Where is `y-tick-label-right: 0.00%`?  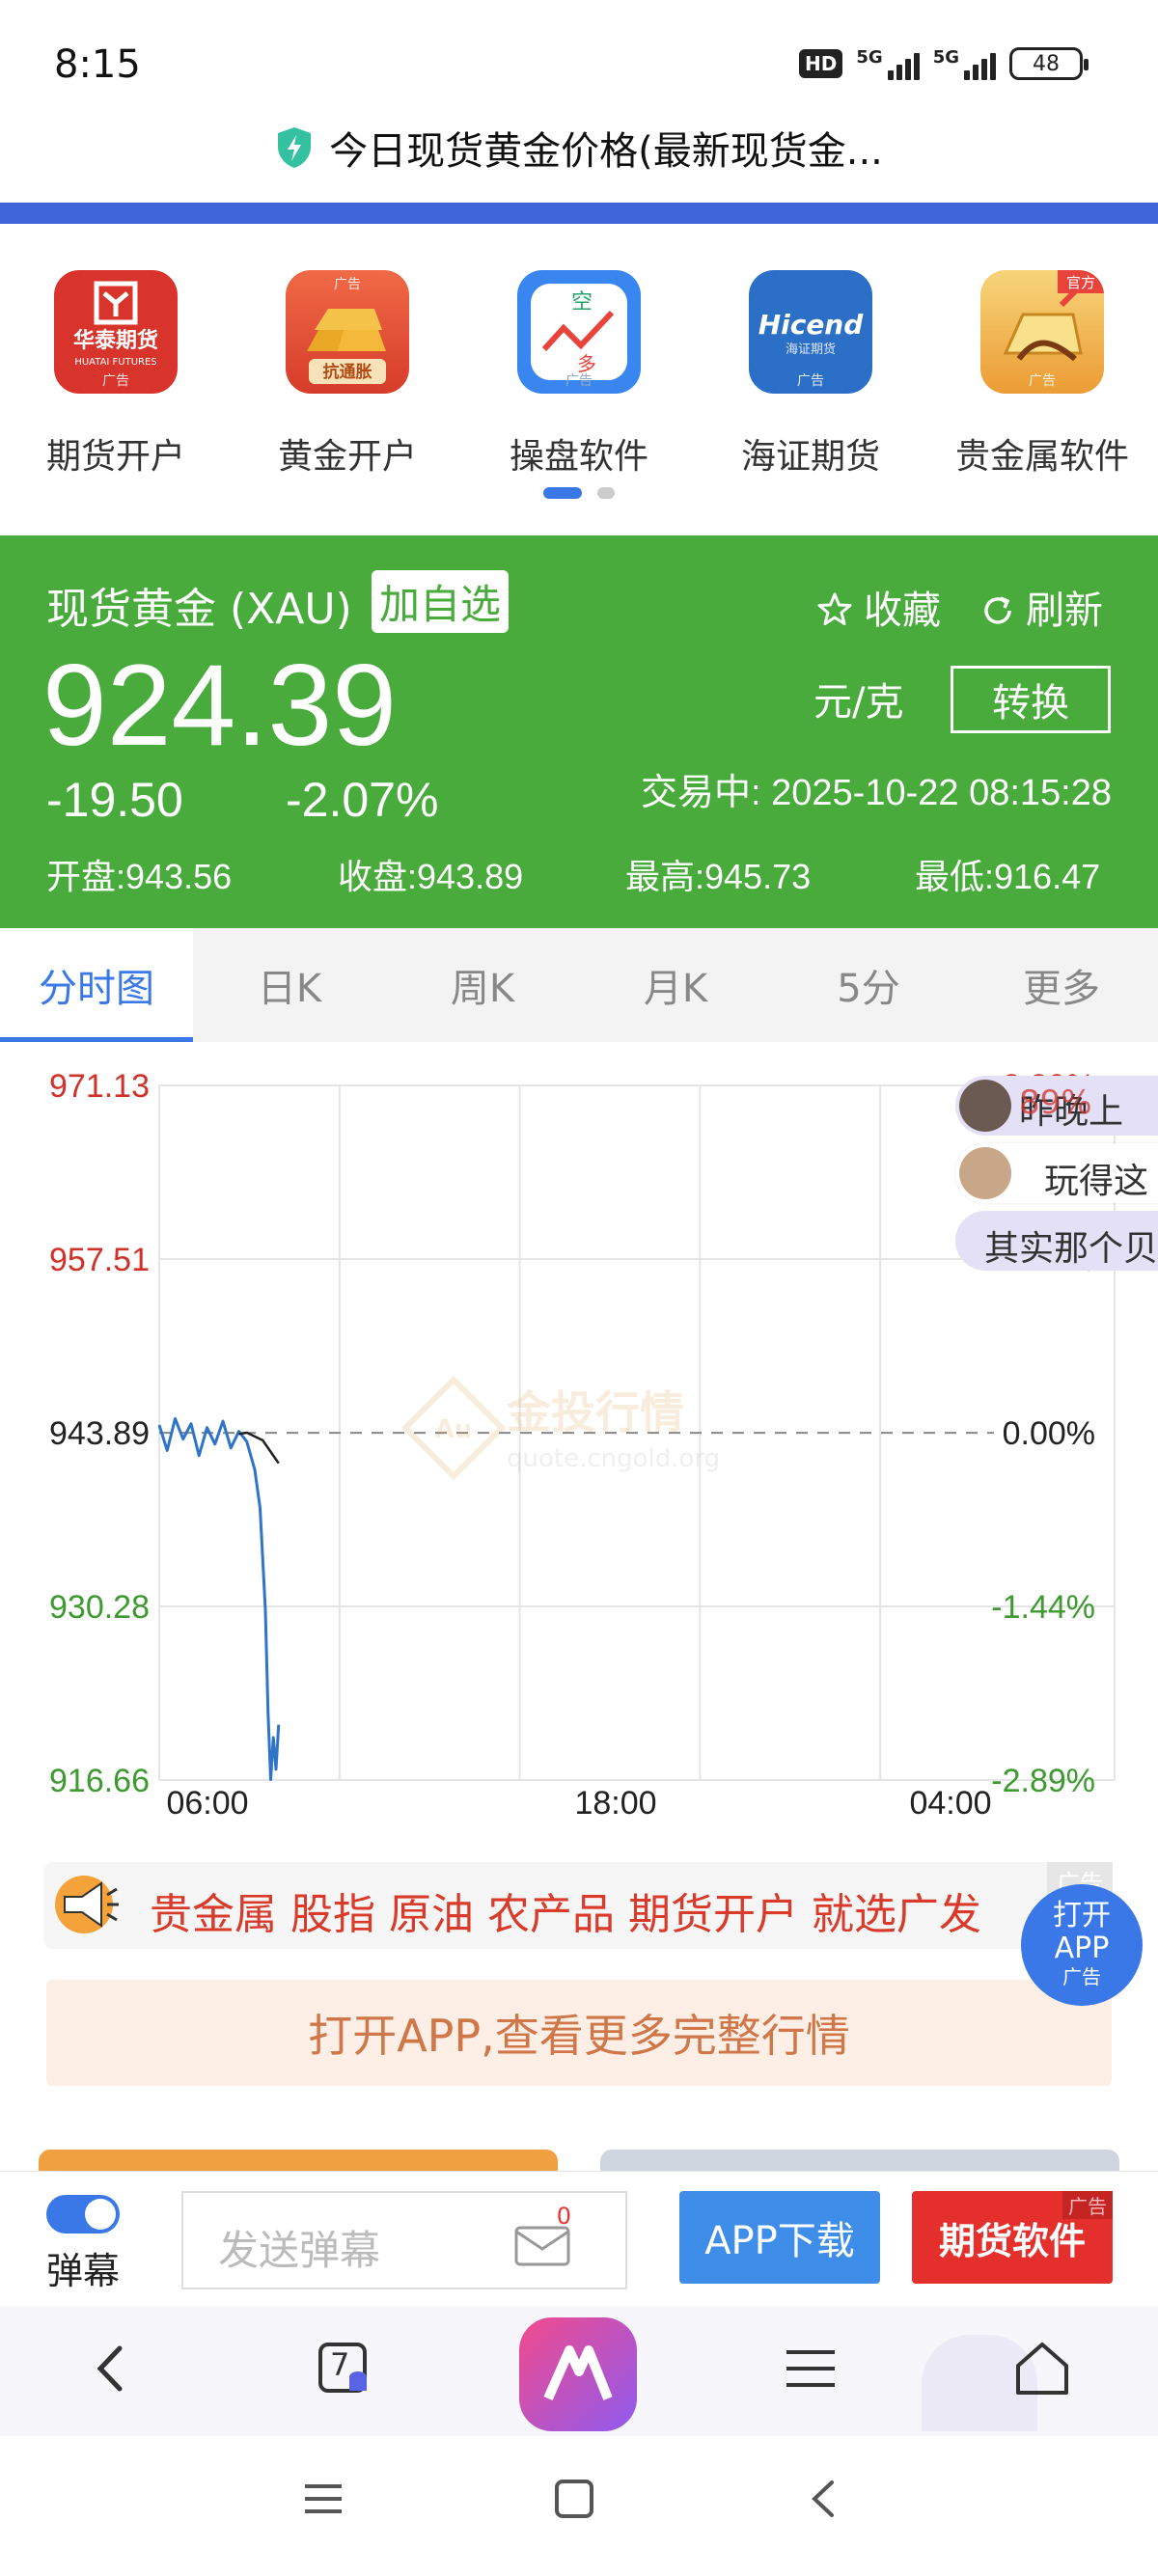 y-tick-label-right: 0.00% is located at coordinates (1049, 1434).